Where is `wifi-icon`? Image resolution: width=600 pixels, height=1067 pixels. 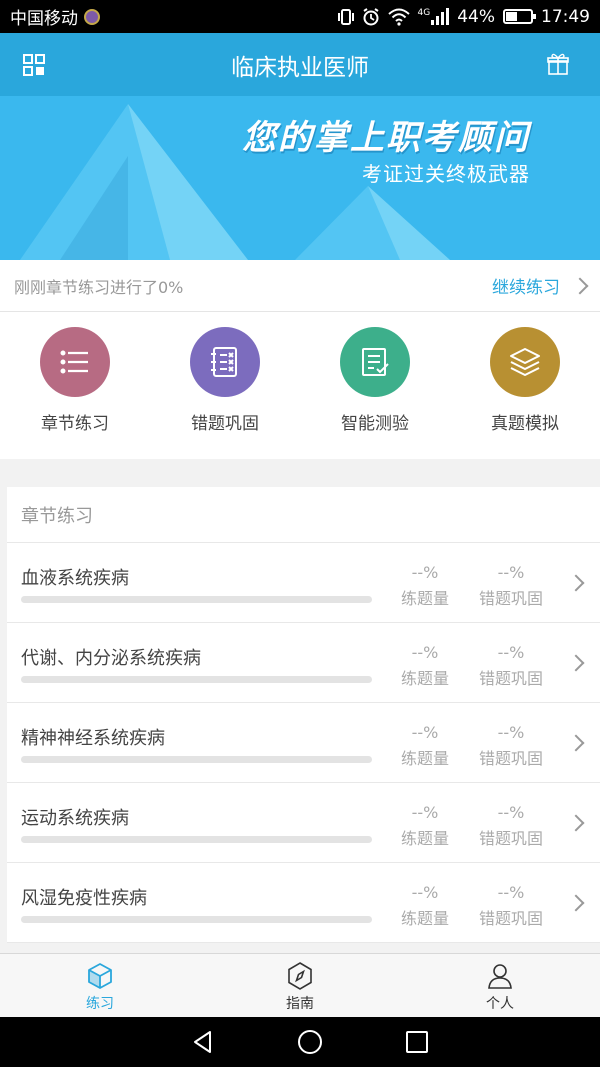 wifi-icon is located at coordinates (398, 17).